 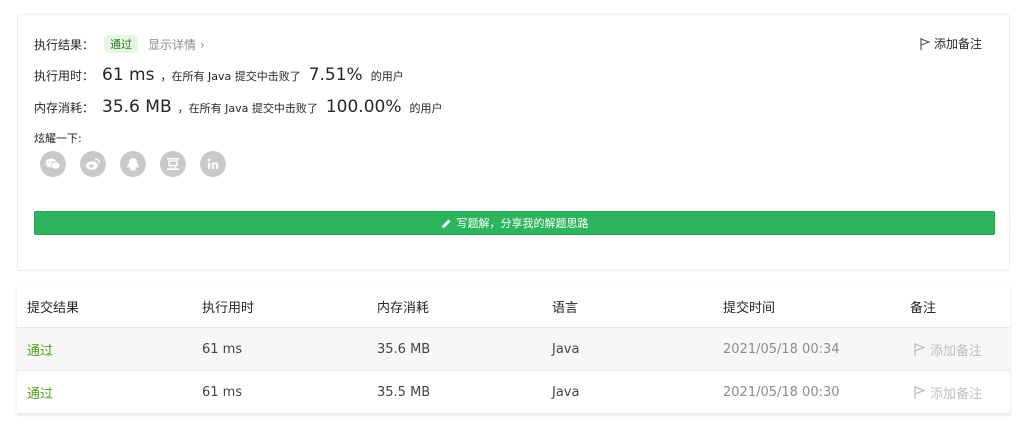 What do you see at coordinates (176, 44) in the screenshot?
I see `show-details-link: 显示详情 ›` at bounding box center [176, 44].